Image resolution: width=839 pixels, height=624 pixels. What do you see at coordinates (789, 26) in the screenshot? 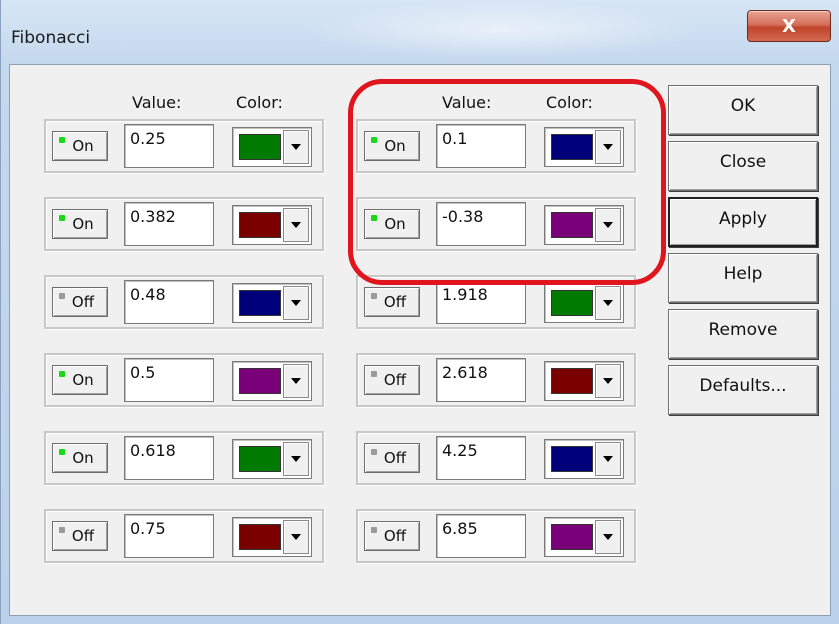
I see `window-close-button: X` at bounding box center [789, 26].